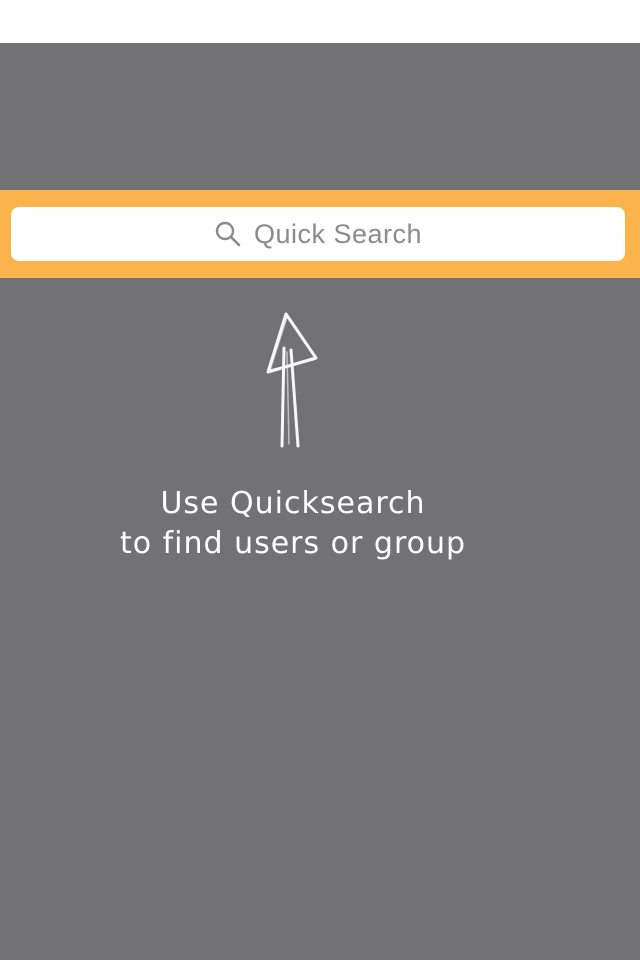  What do you see at coordinates (293, 543) in the screenshot?
I see `hint-line-2: to find users or group` at bounding box center [293, 543].